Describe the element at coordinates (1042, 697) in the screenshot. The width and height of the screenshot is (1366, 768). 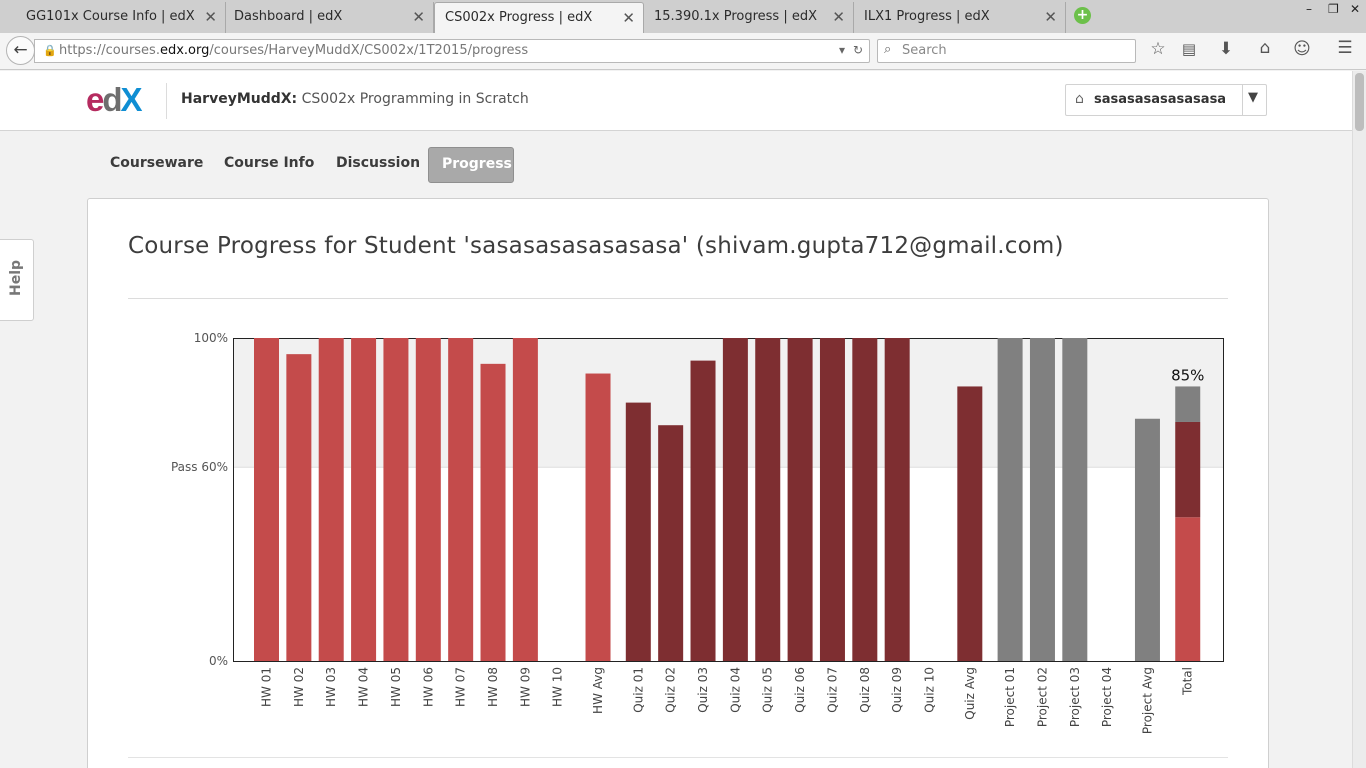
I see `x-tick-label: Project 02` at that location.